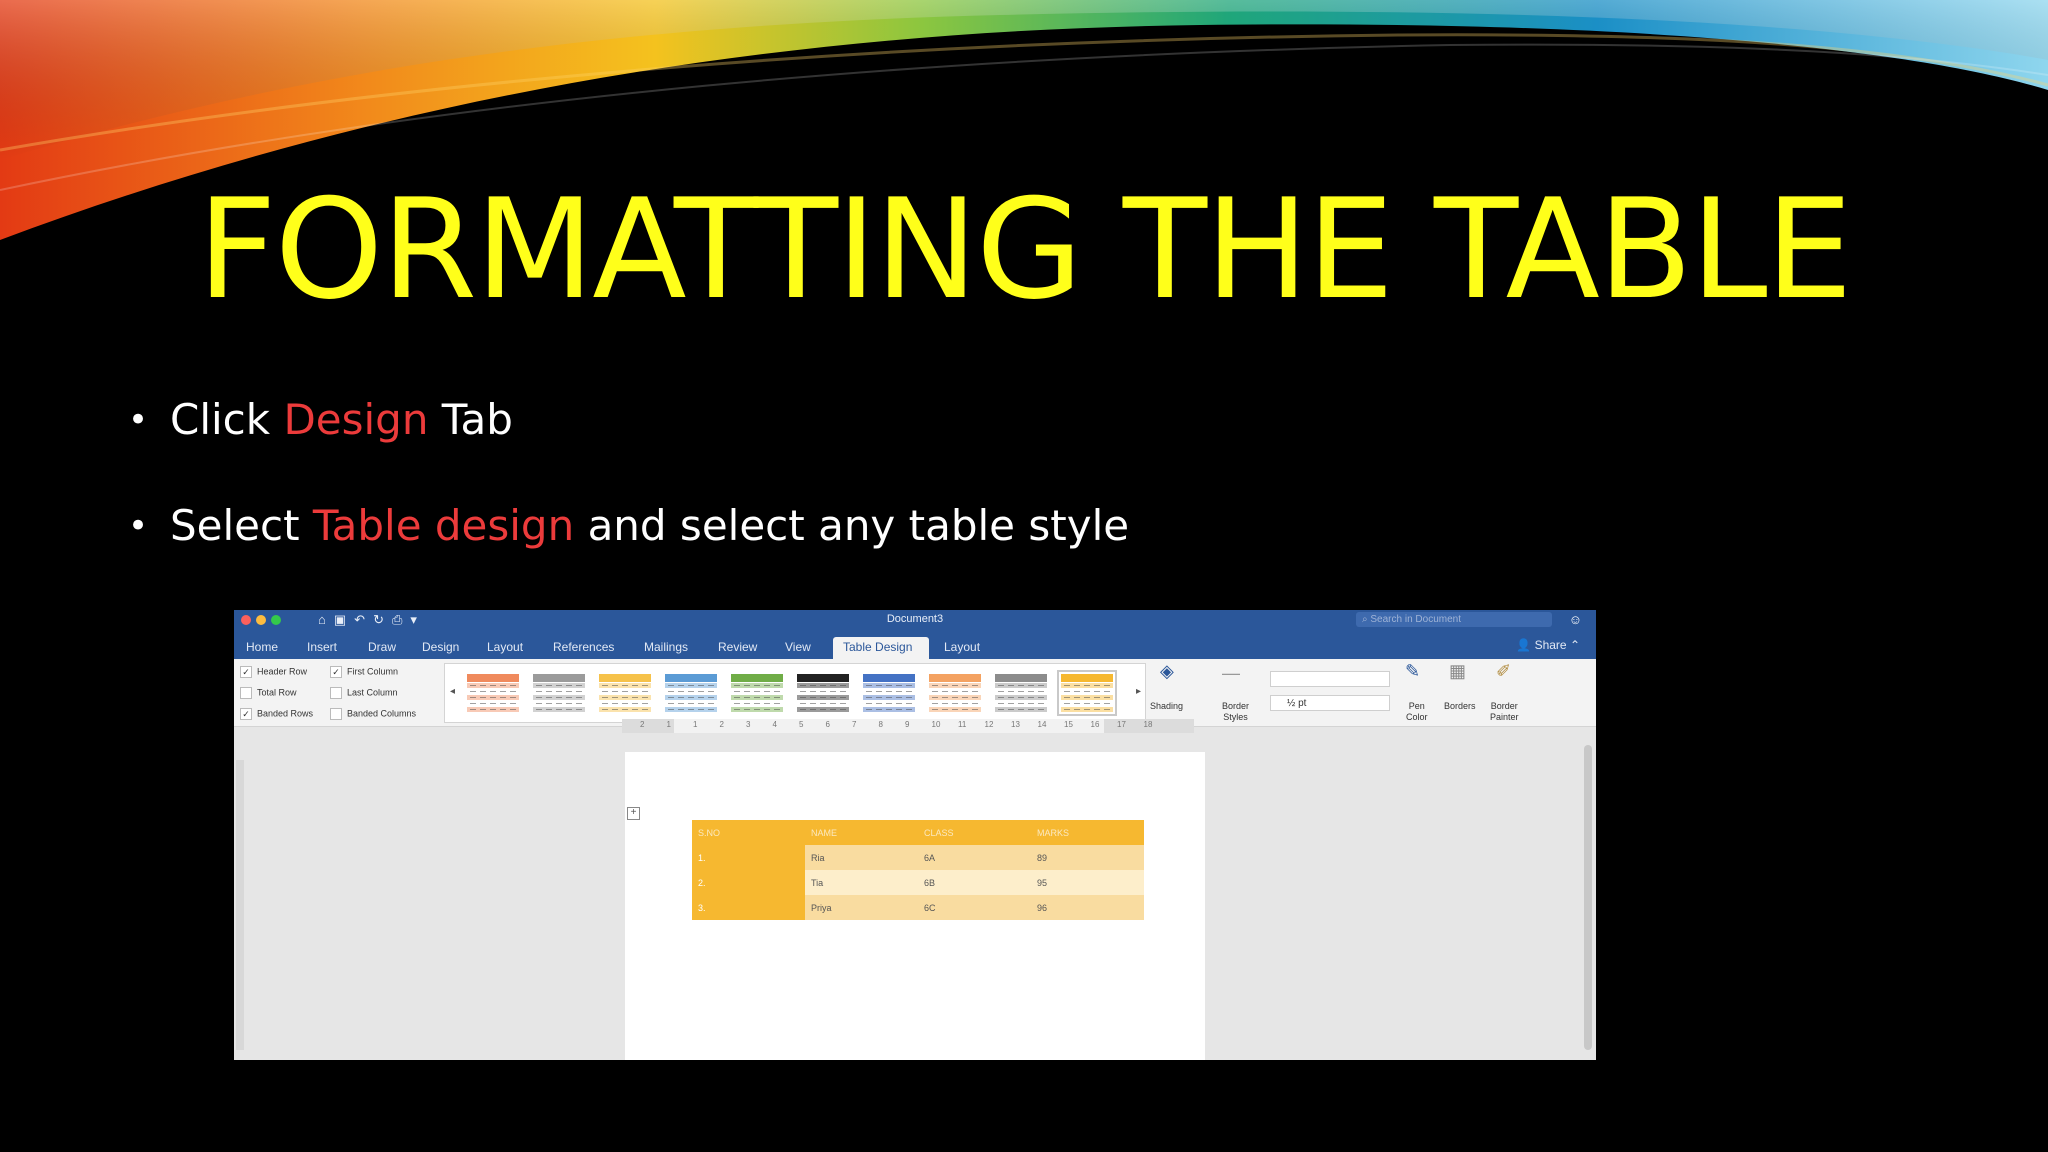  What do you see at coordinates (277, 692) in the screenshot?
I see `option-label: Total Row` at bounding box center [277, 692].